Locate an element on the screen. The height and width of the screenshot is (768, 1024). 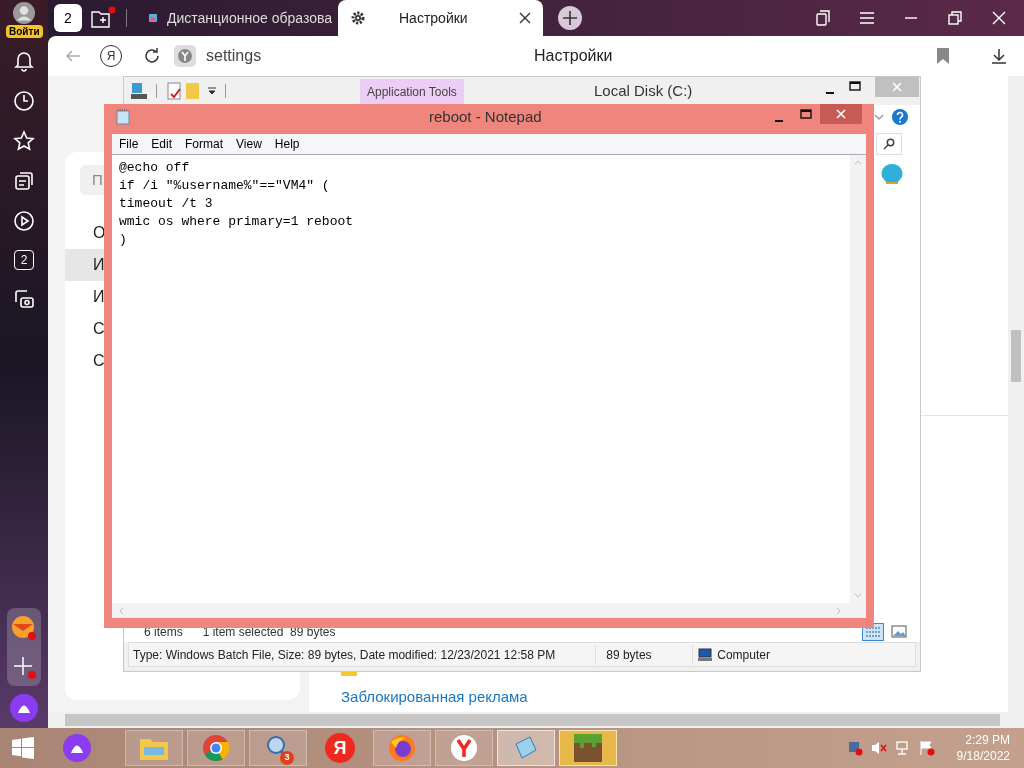
play-icon is located at coordinates (24, 221).